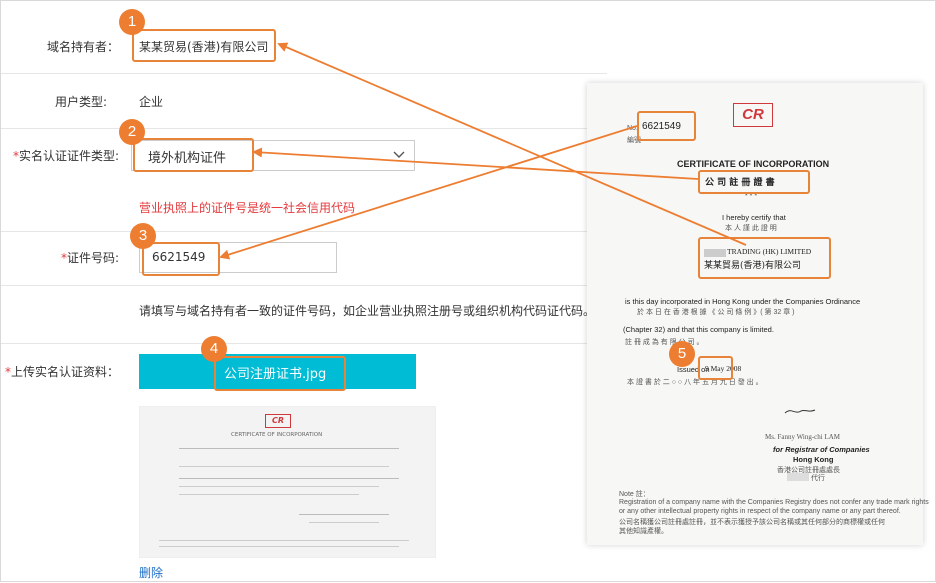 The image size is (936, 583). What do you see at coordinates (60, 257) in the screenshot?
I see `cert-no-label: *证件号码:` at bounding box center [60, 257].